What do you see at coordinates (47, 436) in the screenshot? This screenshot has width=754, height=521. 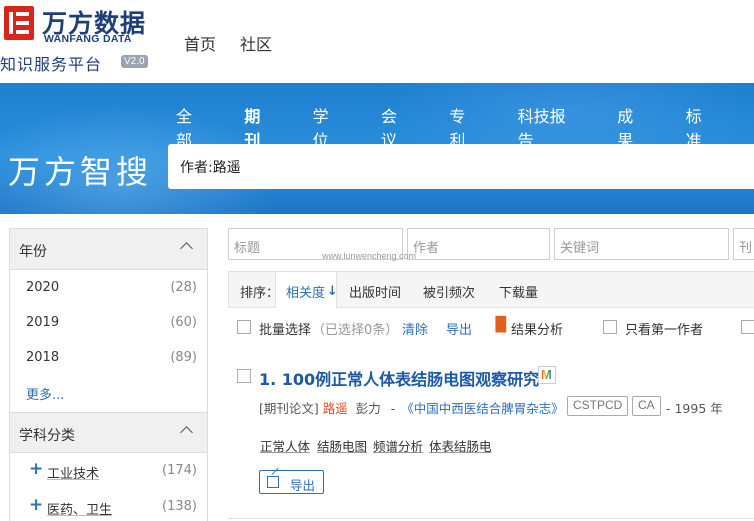 I see `subject-section-title: 学科分类` at bounding box center [47, 436].